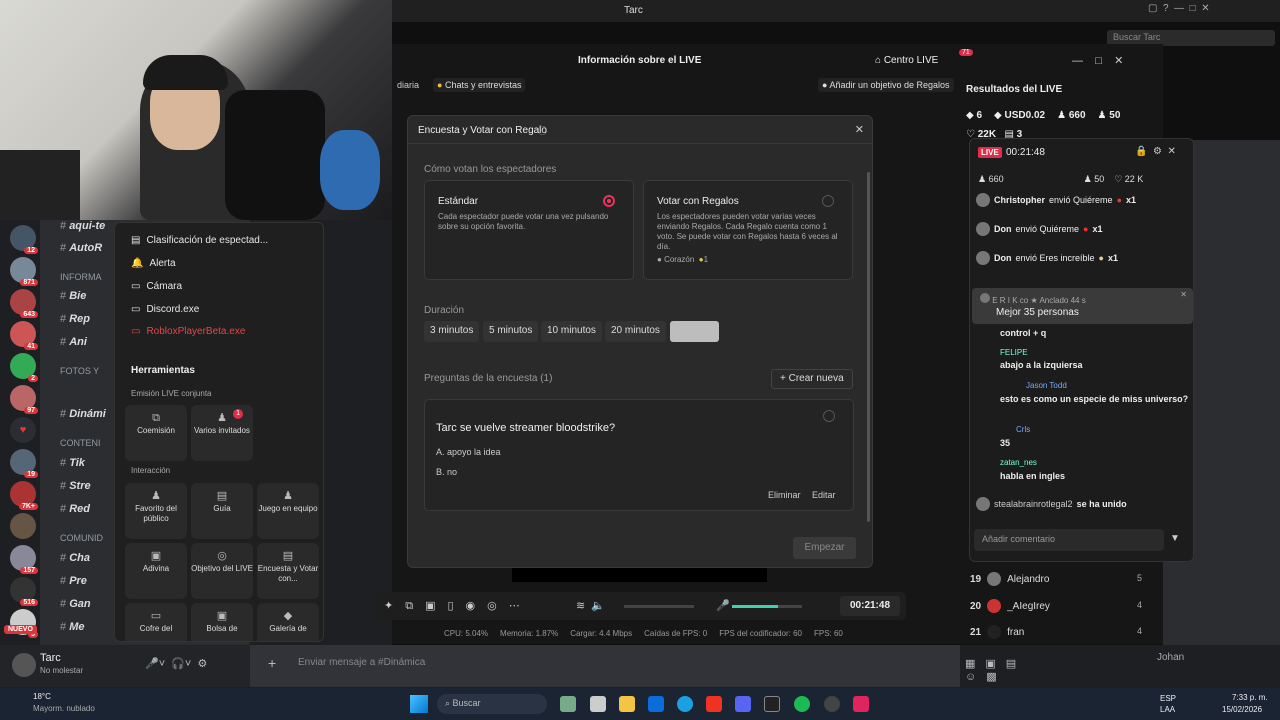 This screenshot has width=1280, height=720. I want to click on channel-item: # Red, so click(75, 509).